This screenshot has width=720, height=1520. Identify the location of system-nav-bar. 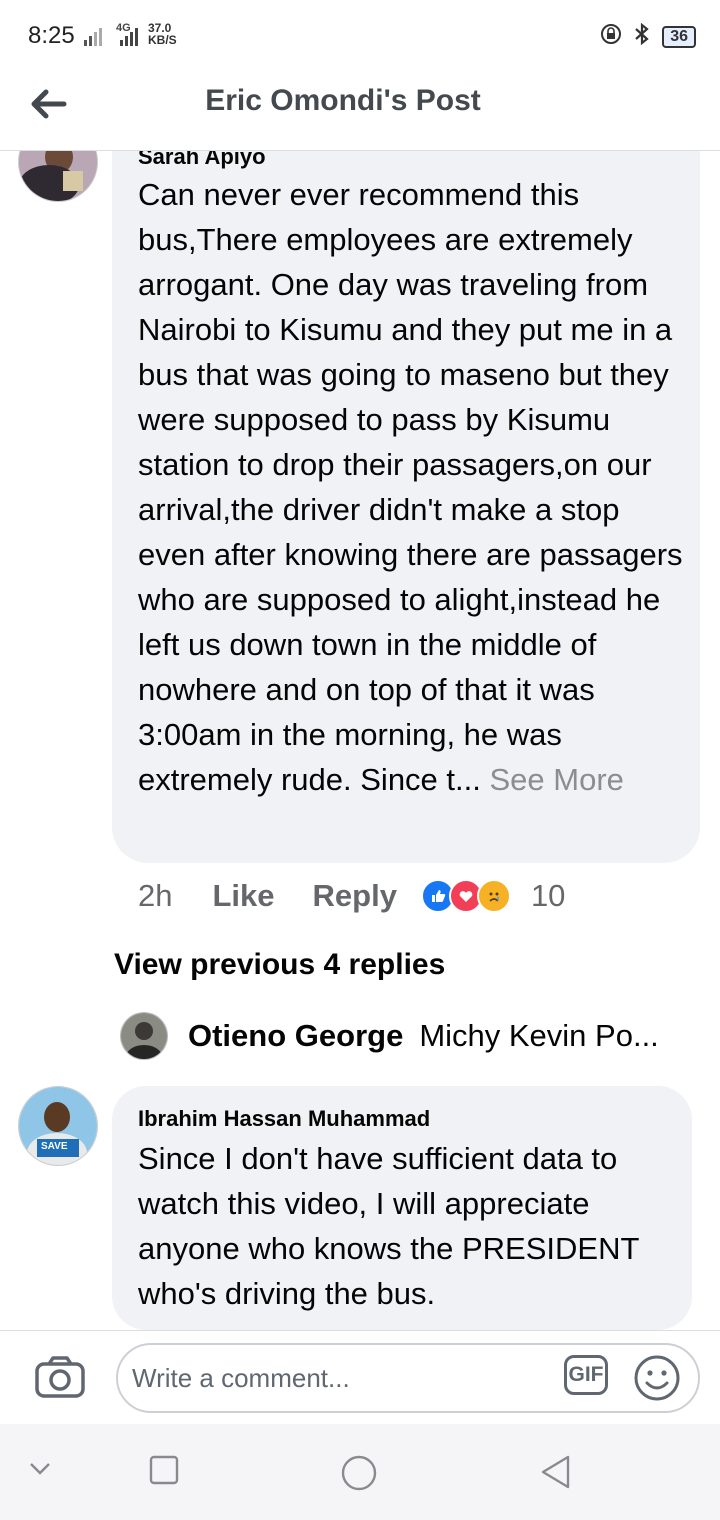
(360, 1472).